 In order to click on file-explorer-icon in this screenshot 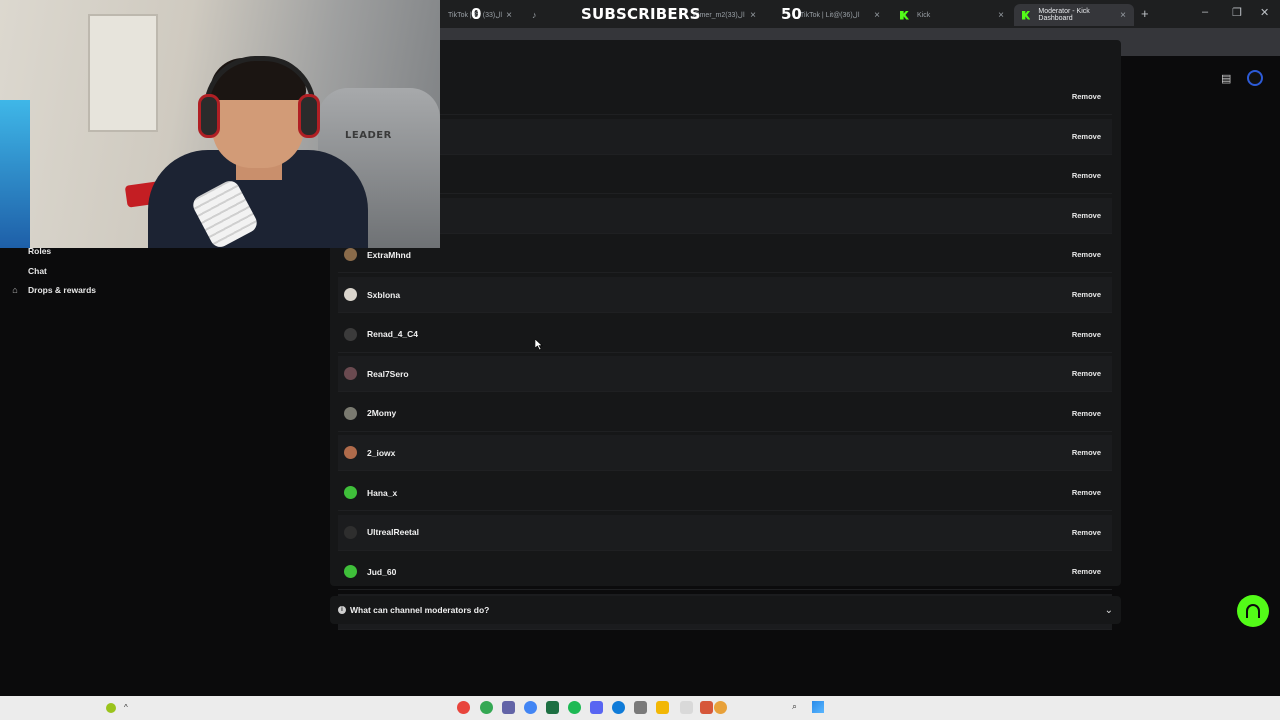, I will do `click(662, 707)`.